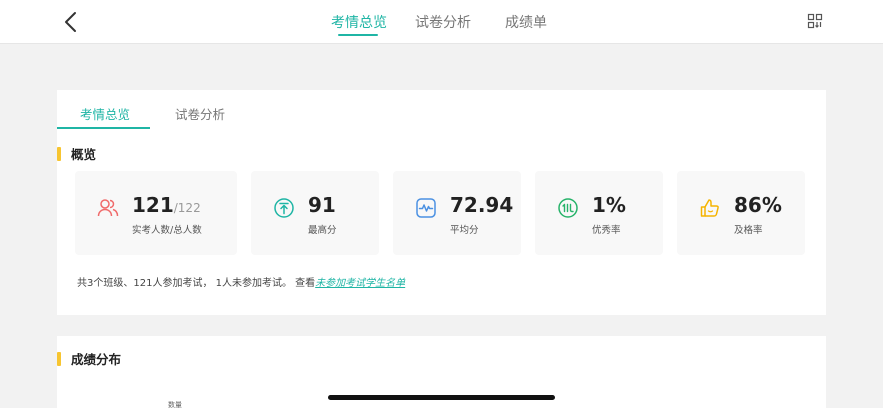 The image size is (883, 408). I want to click on overview-section-title: 概览, so click(76, 153).